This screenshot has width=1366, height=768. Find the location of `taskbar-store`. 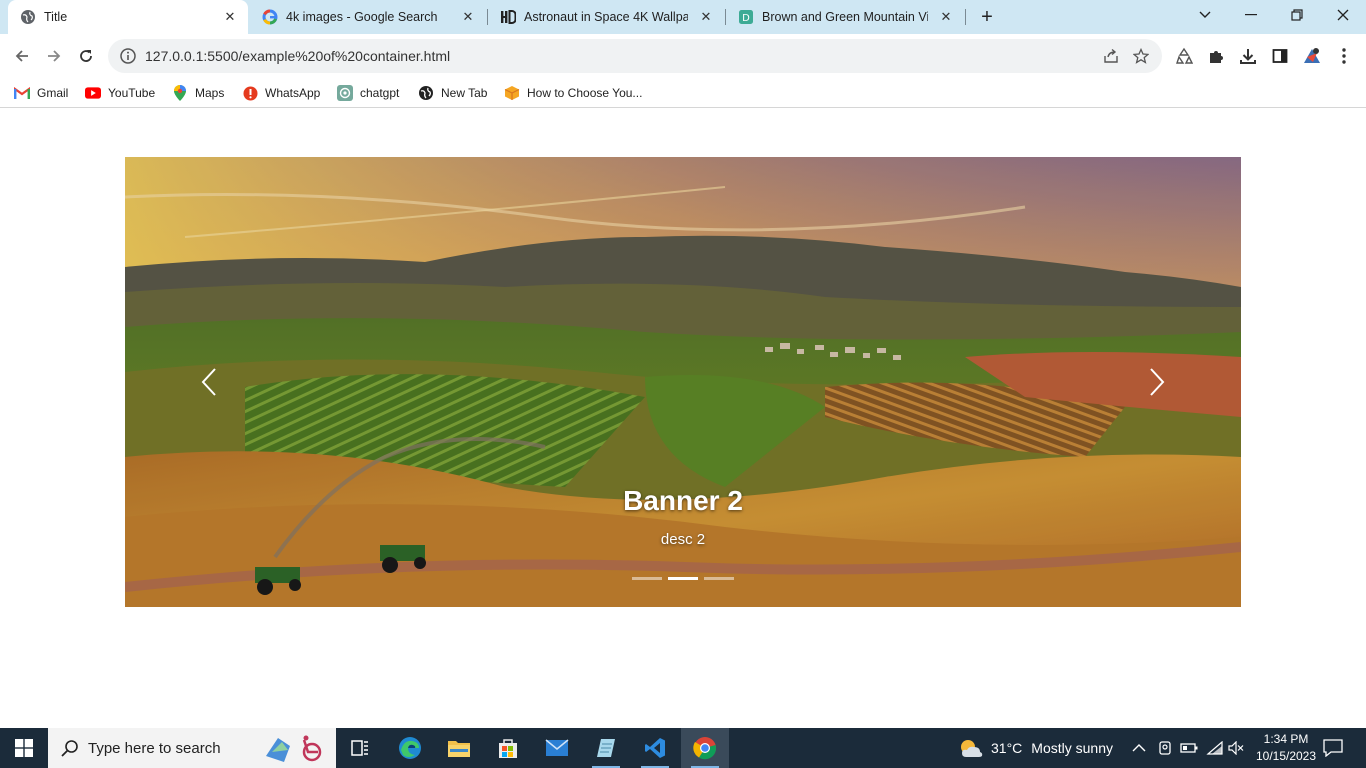

taskbar-store is located at coordinates (508, 748).